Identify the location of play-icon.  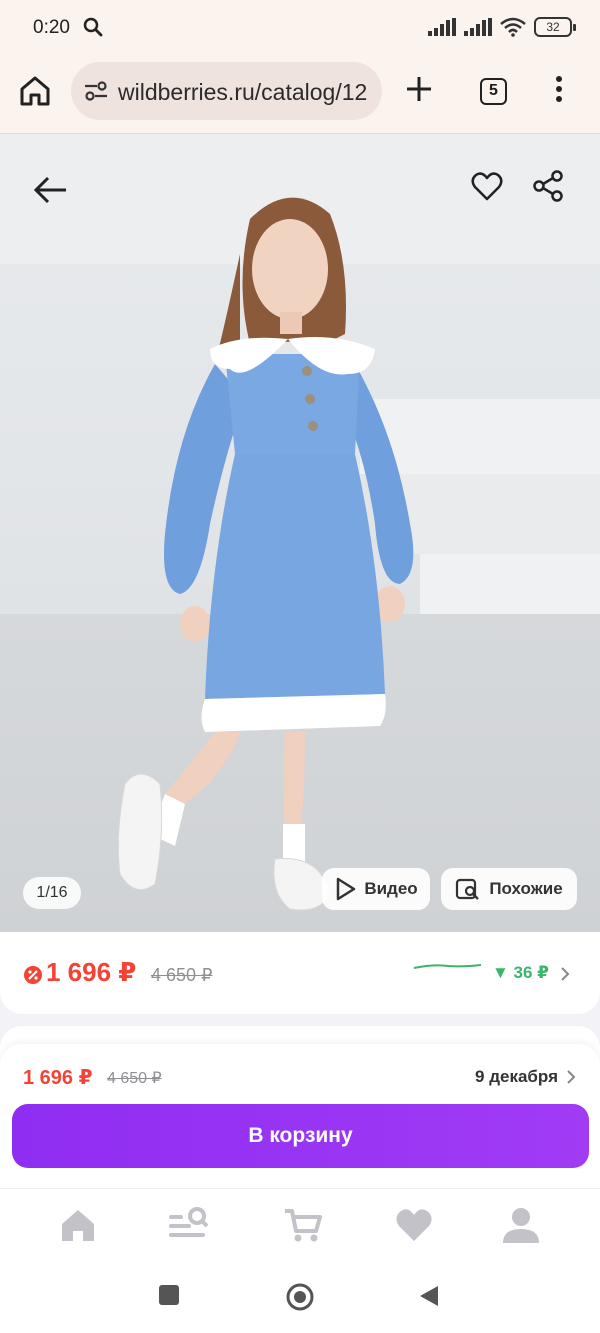
(346, 889).